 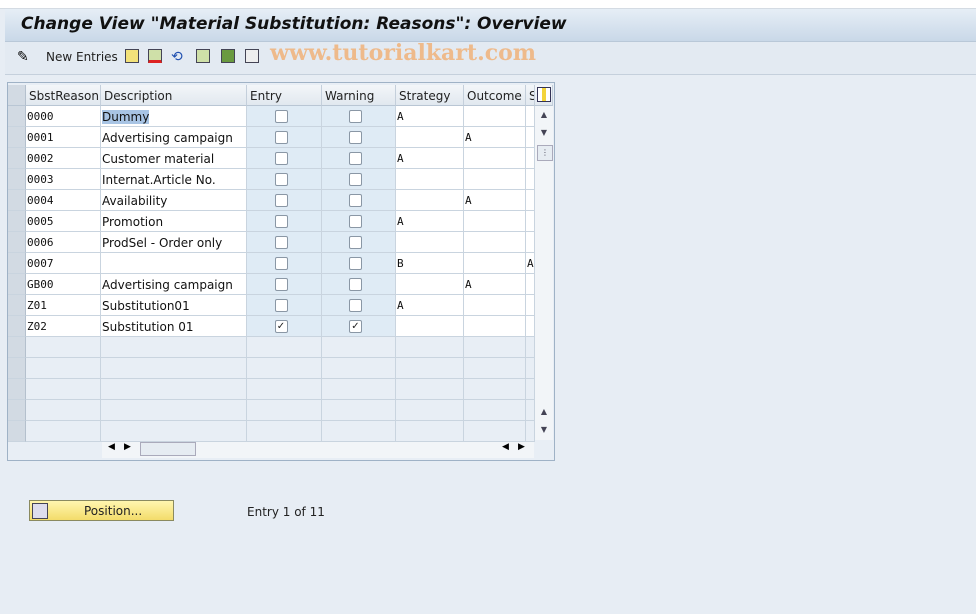 What do you see at coordinates (430, 95) in the screenshot?
I see `column-header-strategy: Strategy` at bounding box center [430, 95].